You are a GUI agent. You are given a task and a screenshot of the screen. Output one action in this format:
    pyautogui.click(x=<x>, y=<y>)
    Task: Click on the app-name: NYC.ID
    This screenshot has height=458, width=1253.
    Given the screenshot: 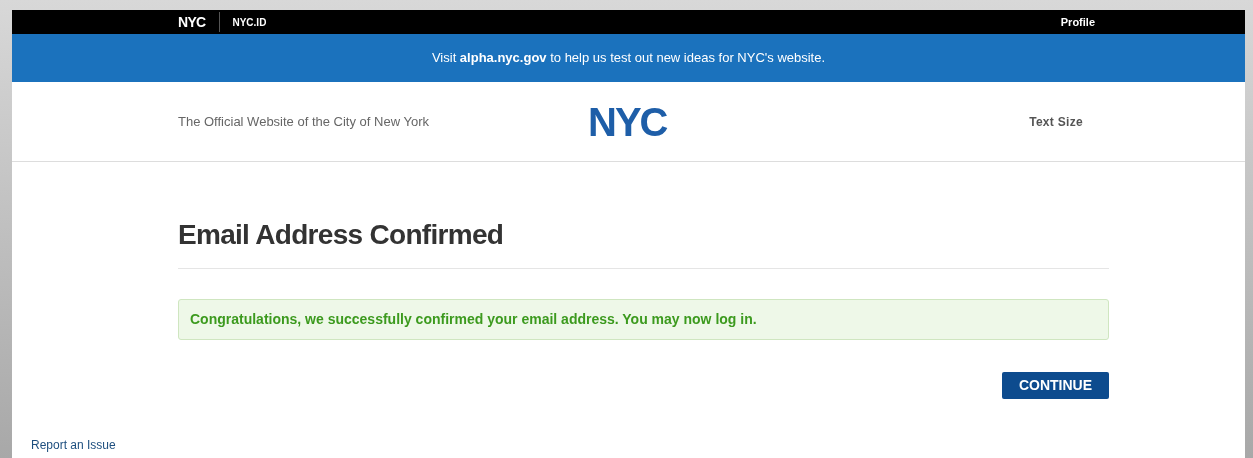 What is the action you would take?
    pyautogui.click(x=243, y=22)
    